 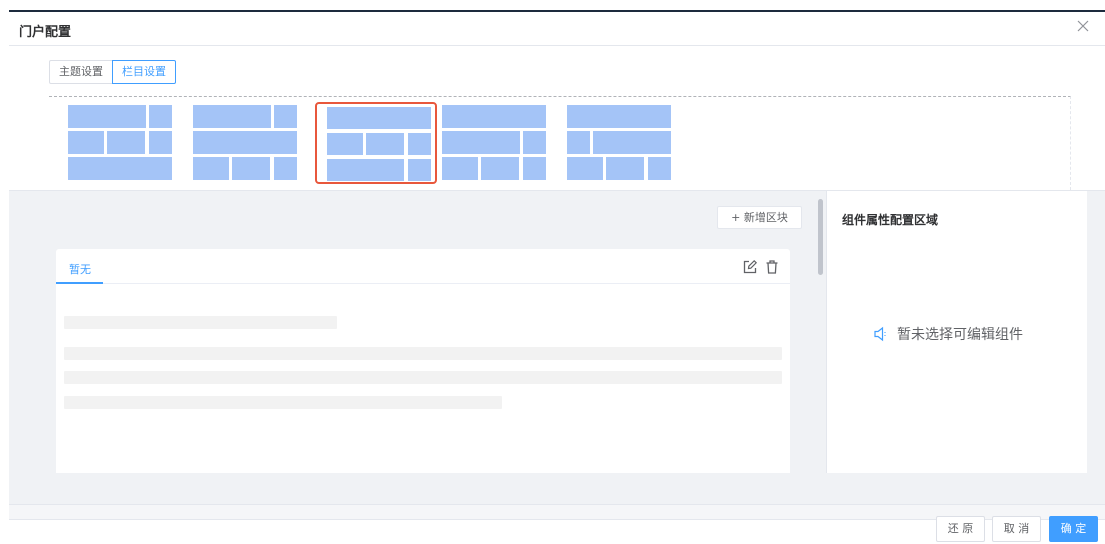 What do you see at coordinates (890, 220) in the screenshot?
I see `panel-title: 组件属性配置区域` at bounding box center [890, 220].